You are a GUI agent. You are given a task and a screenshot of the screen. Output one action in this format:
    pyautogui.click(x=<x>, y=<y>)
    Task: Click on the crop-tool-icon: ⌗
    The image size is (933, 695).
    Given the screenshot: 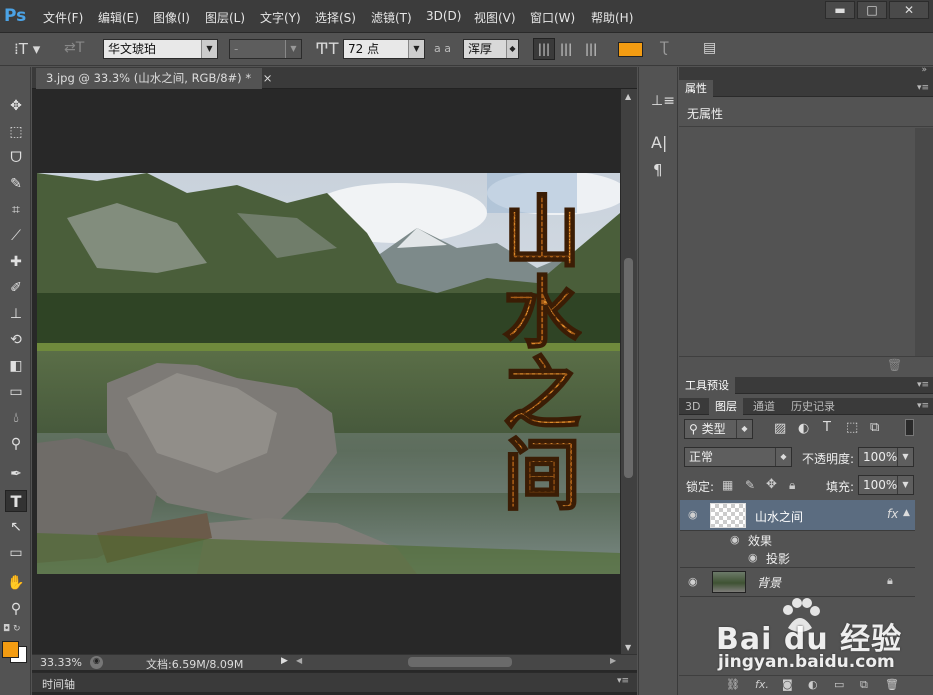 What is the action you would take?
    pyautogui.click(x=16, y=210)
    